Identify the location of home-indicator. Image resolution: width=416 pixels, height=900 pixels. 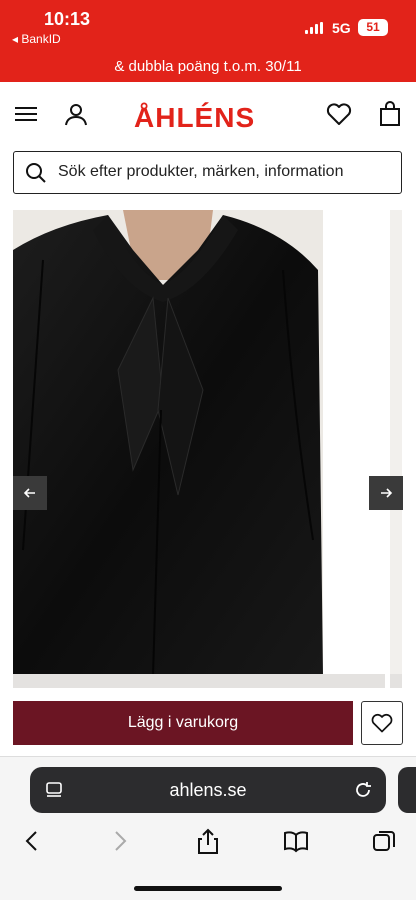
(208, 888).